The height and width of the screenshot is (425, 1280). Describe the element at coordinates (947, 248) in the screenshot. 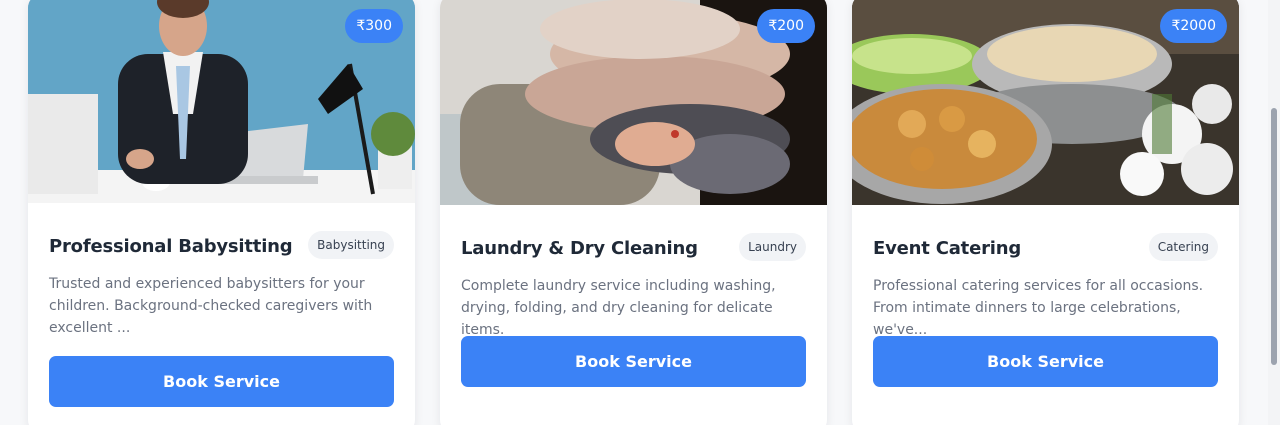

I see `service-title: Event Catering` at that location.